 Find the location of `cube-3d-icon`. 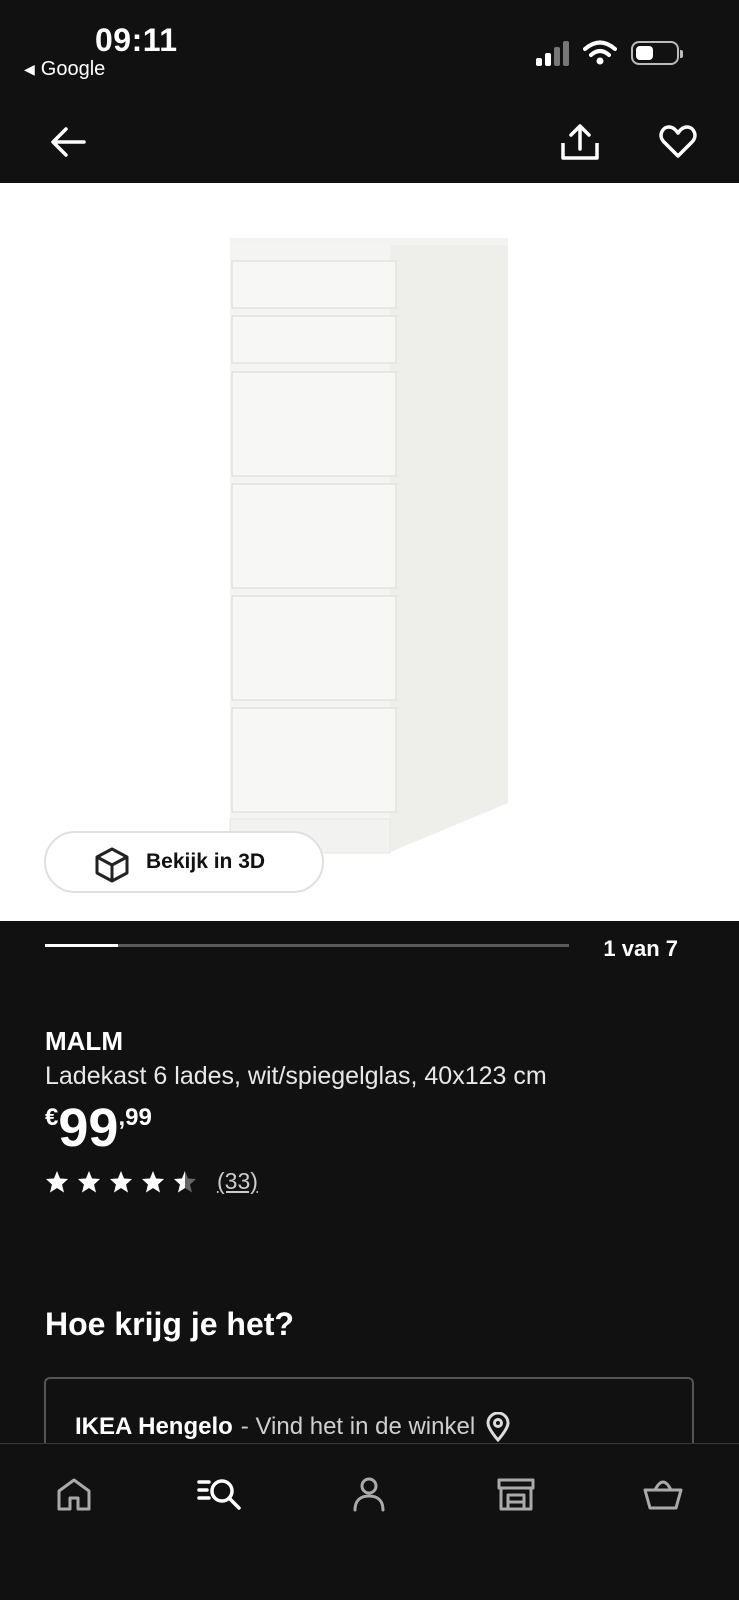

cube-3d-icon is located at coordinates (112, 865).